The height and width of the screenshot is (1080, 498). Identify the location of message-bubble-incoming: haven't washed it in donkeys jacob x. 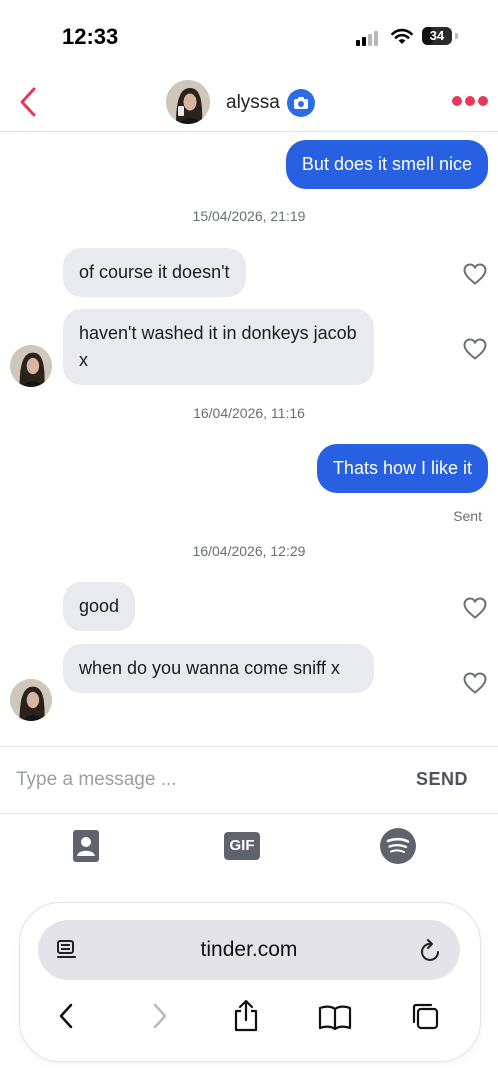
(218, 347).